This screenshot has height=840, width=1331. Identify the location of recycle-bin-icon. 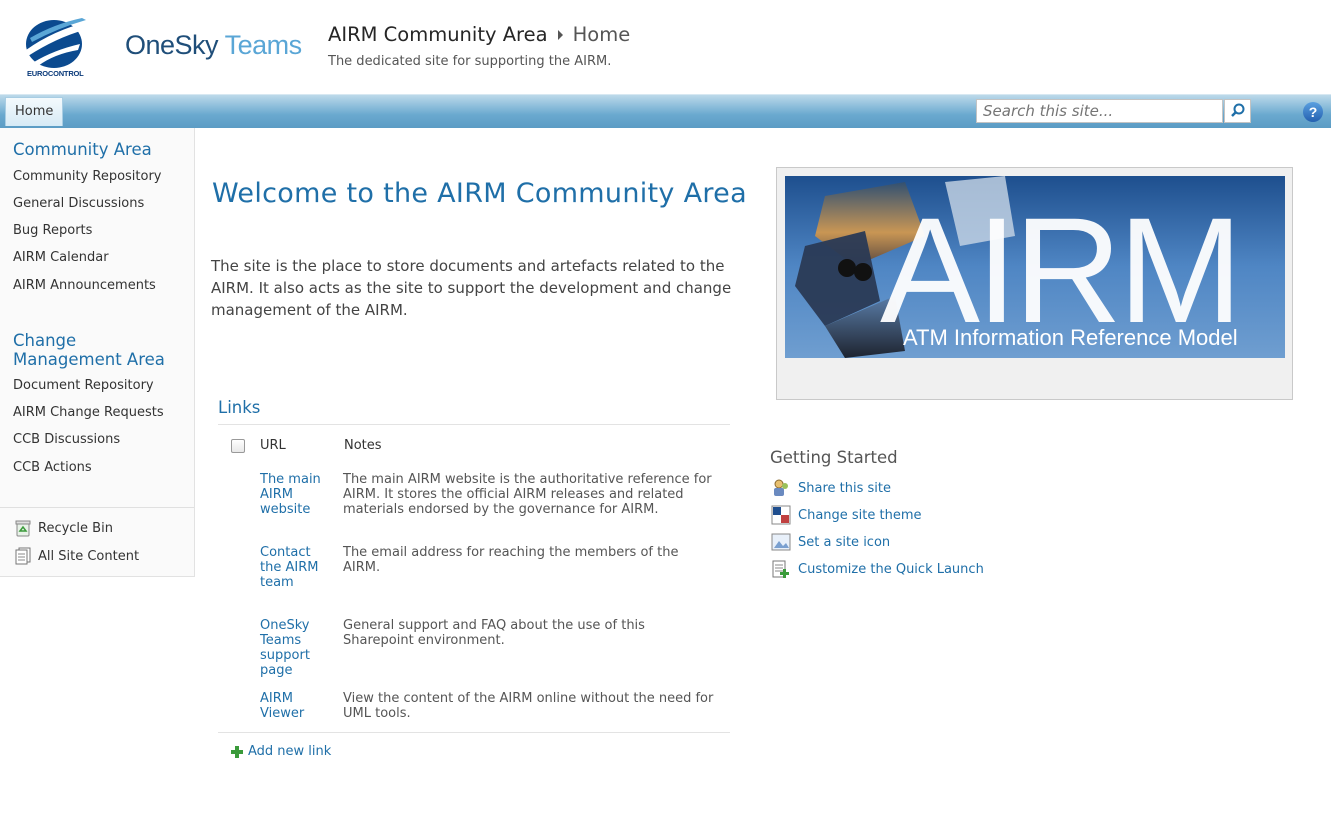
(23, 528).